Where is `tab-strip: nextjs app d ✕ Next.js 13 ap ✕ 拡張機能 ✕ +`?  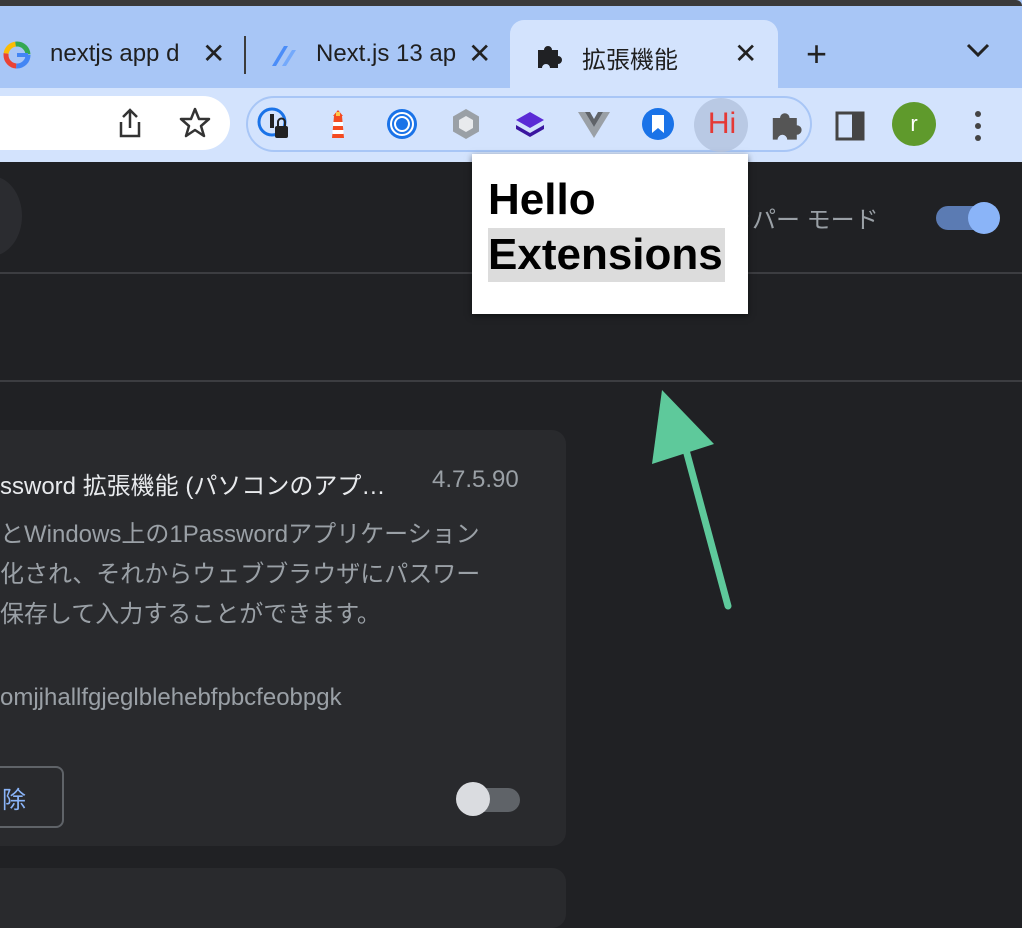 tab-strip: nextjs app d ✕ Next.js 13 ap ✕ 拡張機能 ✕ + is located at coordinates (511, 44).